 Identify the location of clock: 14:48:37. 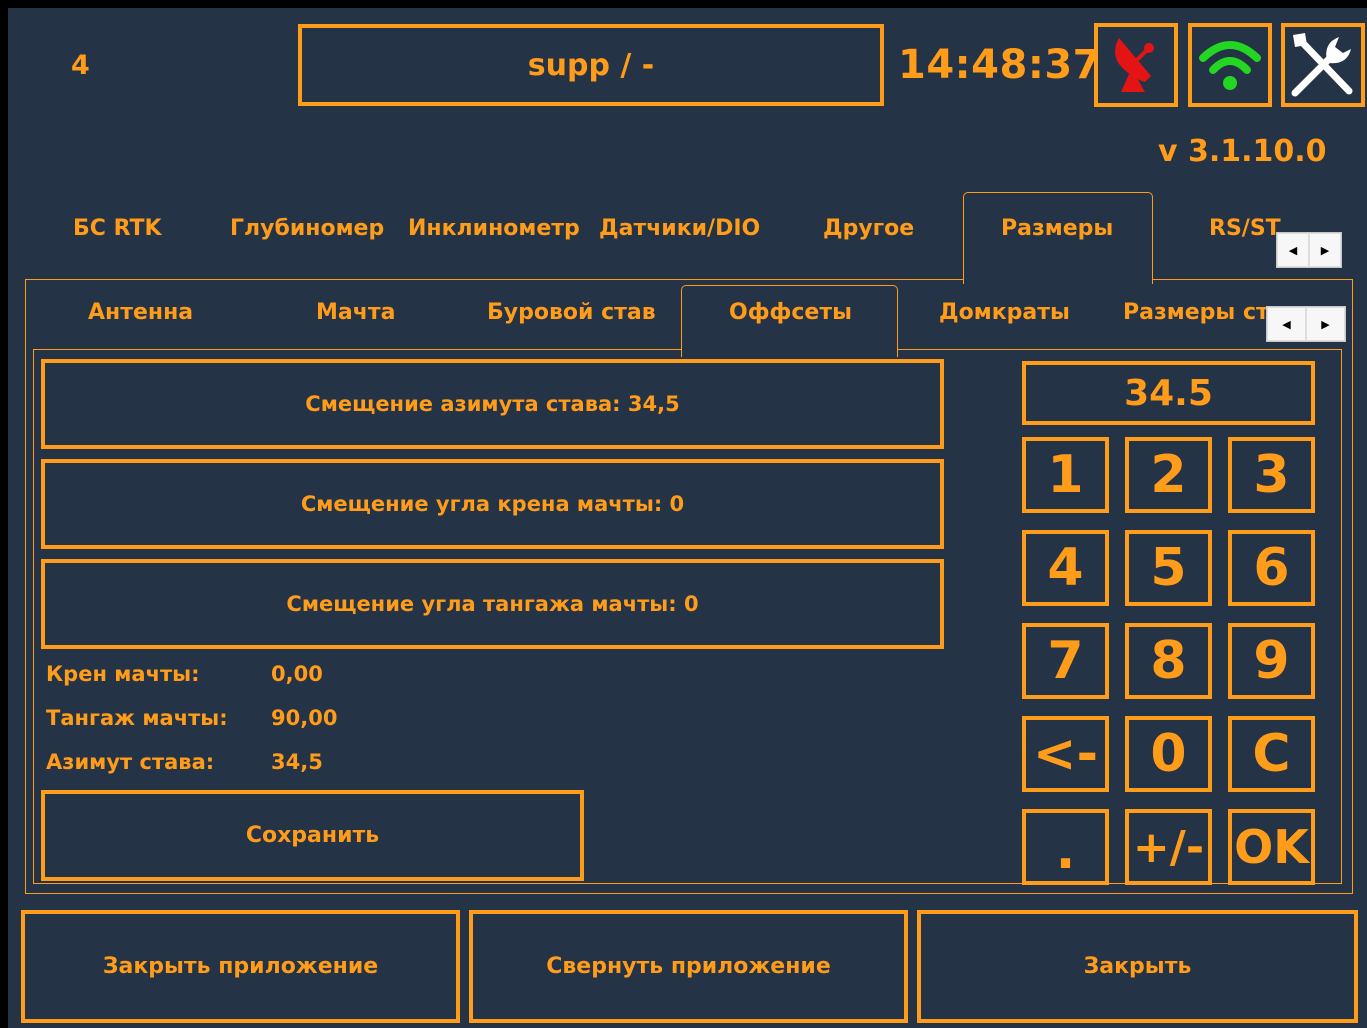
(999, 65).